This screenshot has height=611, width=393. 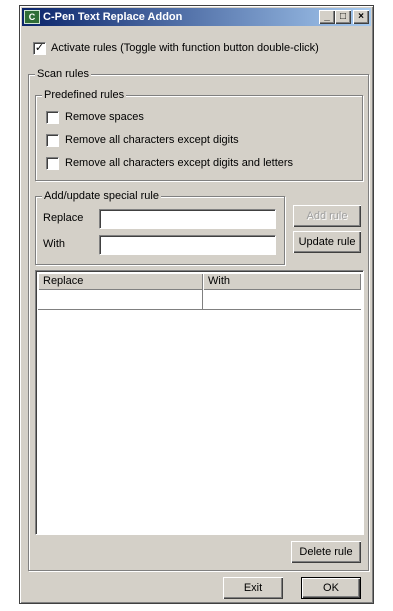 What do you see at coordinates (32, 17) in the screenshot?
I see `c-pen-app-icon: C` at bounding box center [32, 17].